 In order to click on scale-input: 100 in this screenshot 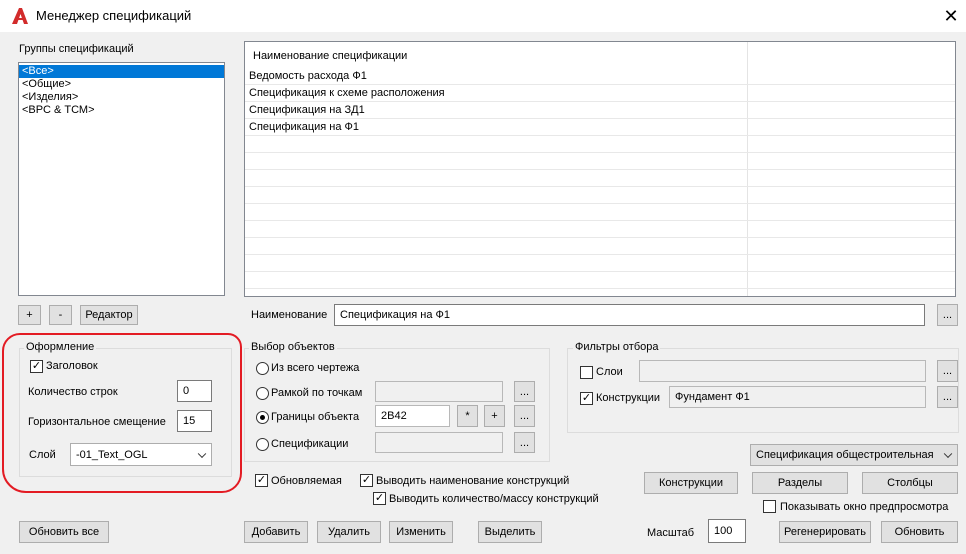, I will do `click(727, 531)`.